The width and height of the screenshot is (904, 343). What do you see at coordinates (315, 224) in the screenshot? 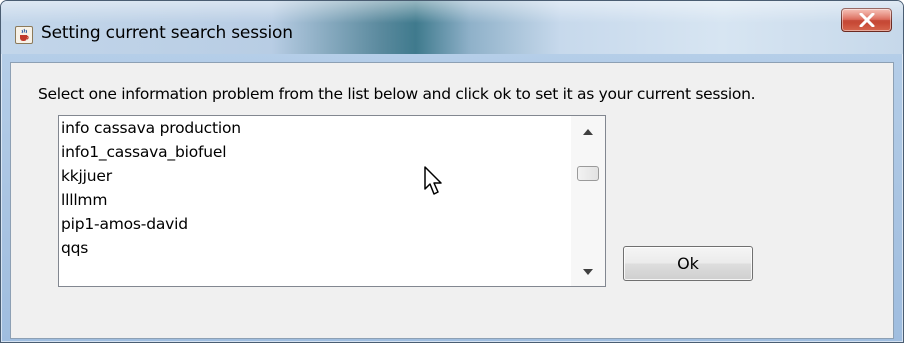
I see `list-item: pip1-amos-david` at bounding box center [315, 224].